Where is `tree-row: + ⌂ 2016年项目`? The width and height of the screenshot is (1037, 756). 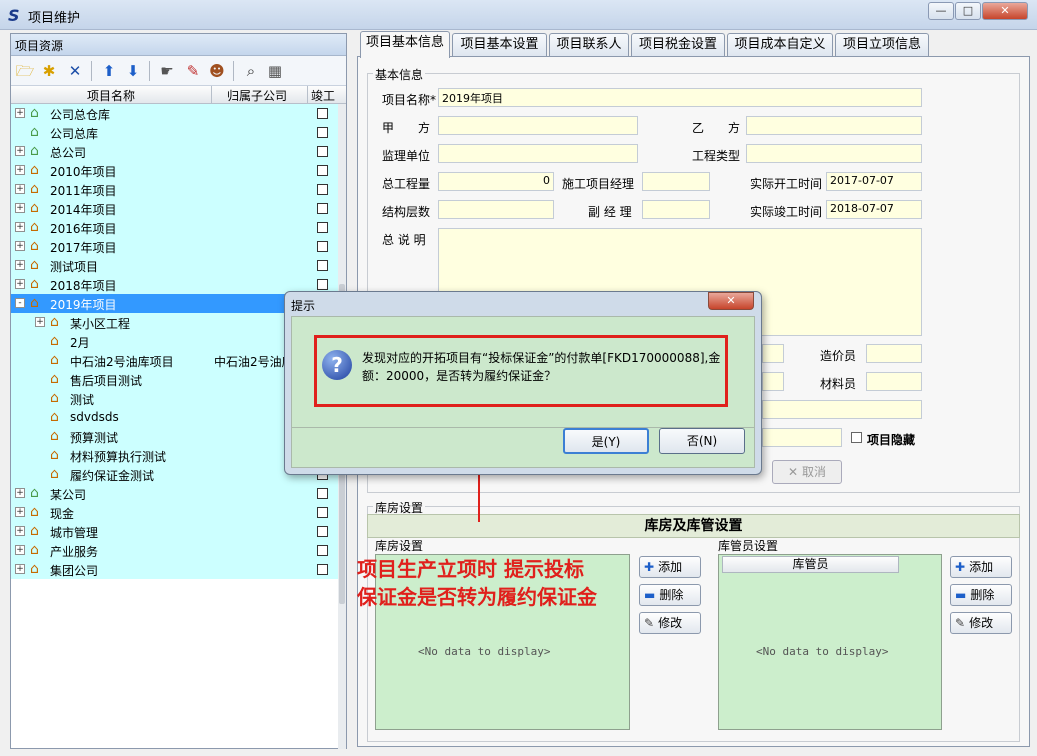
tree-row: + ⌂ 2016年项目 is located at coordinates (174, 227).